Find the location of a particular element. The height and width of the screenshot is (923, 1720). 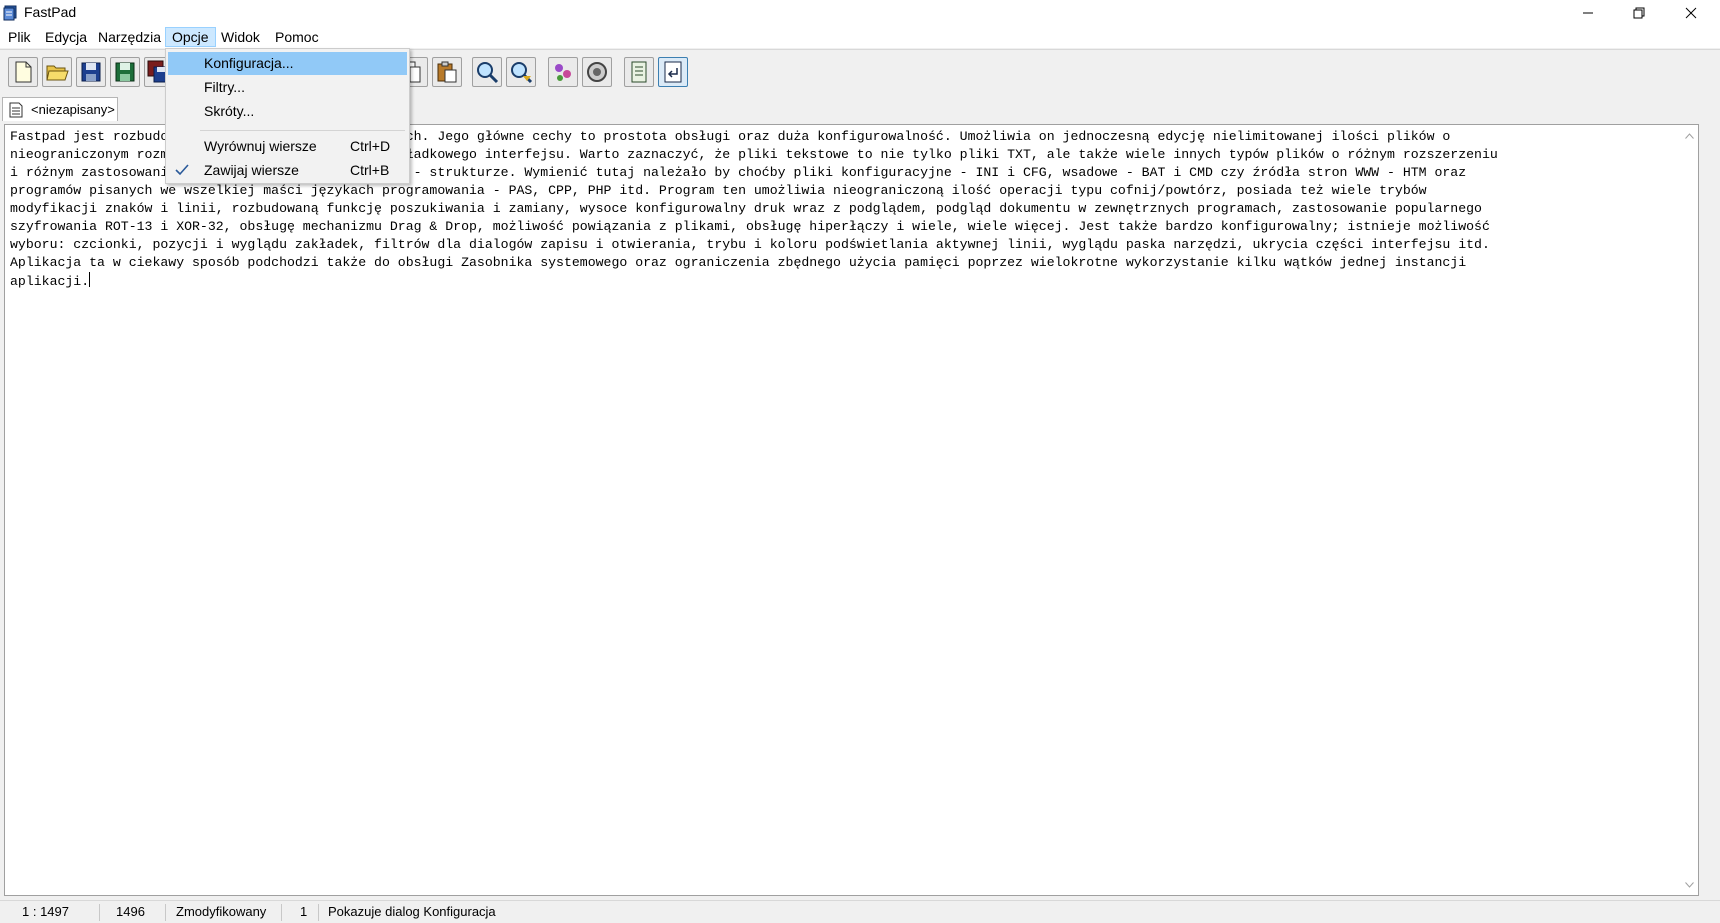

menu-bar: Plik Edycja Narzędzia Opcje Widok Pomoc is located at coordinates (860, 37).